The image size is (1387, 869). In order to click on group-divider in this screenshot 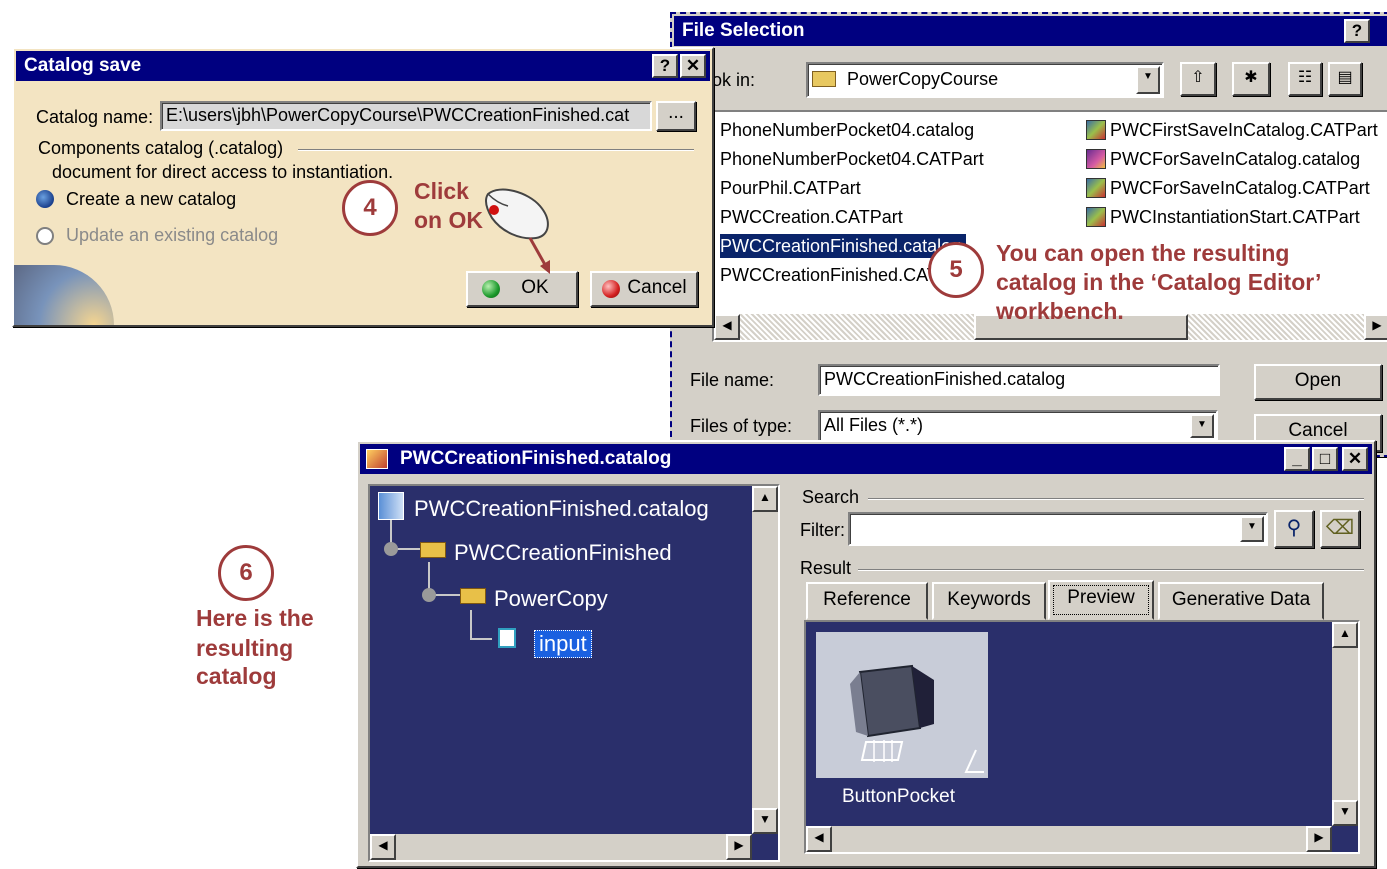, I will do `click(496, 150)`.